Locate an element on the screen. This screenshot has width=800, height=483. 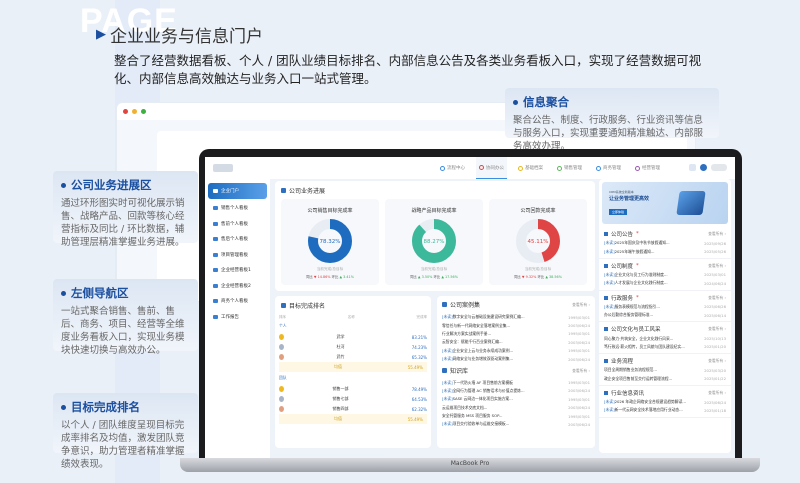
list-item: [未读] 数字安全与云基础设施建设研究案例汇编... 1995/03/01 is located at coordinates (516, 317).